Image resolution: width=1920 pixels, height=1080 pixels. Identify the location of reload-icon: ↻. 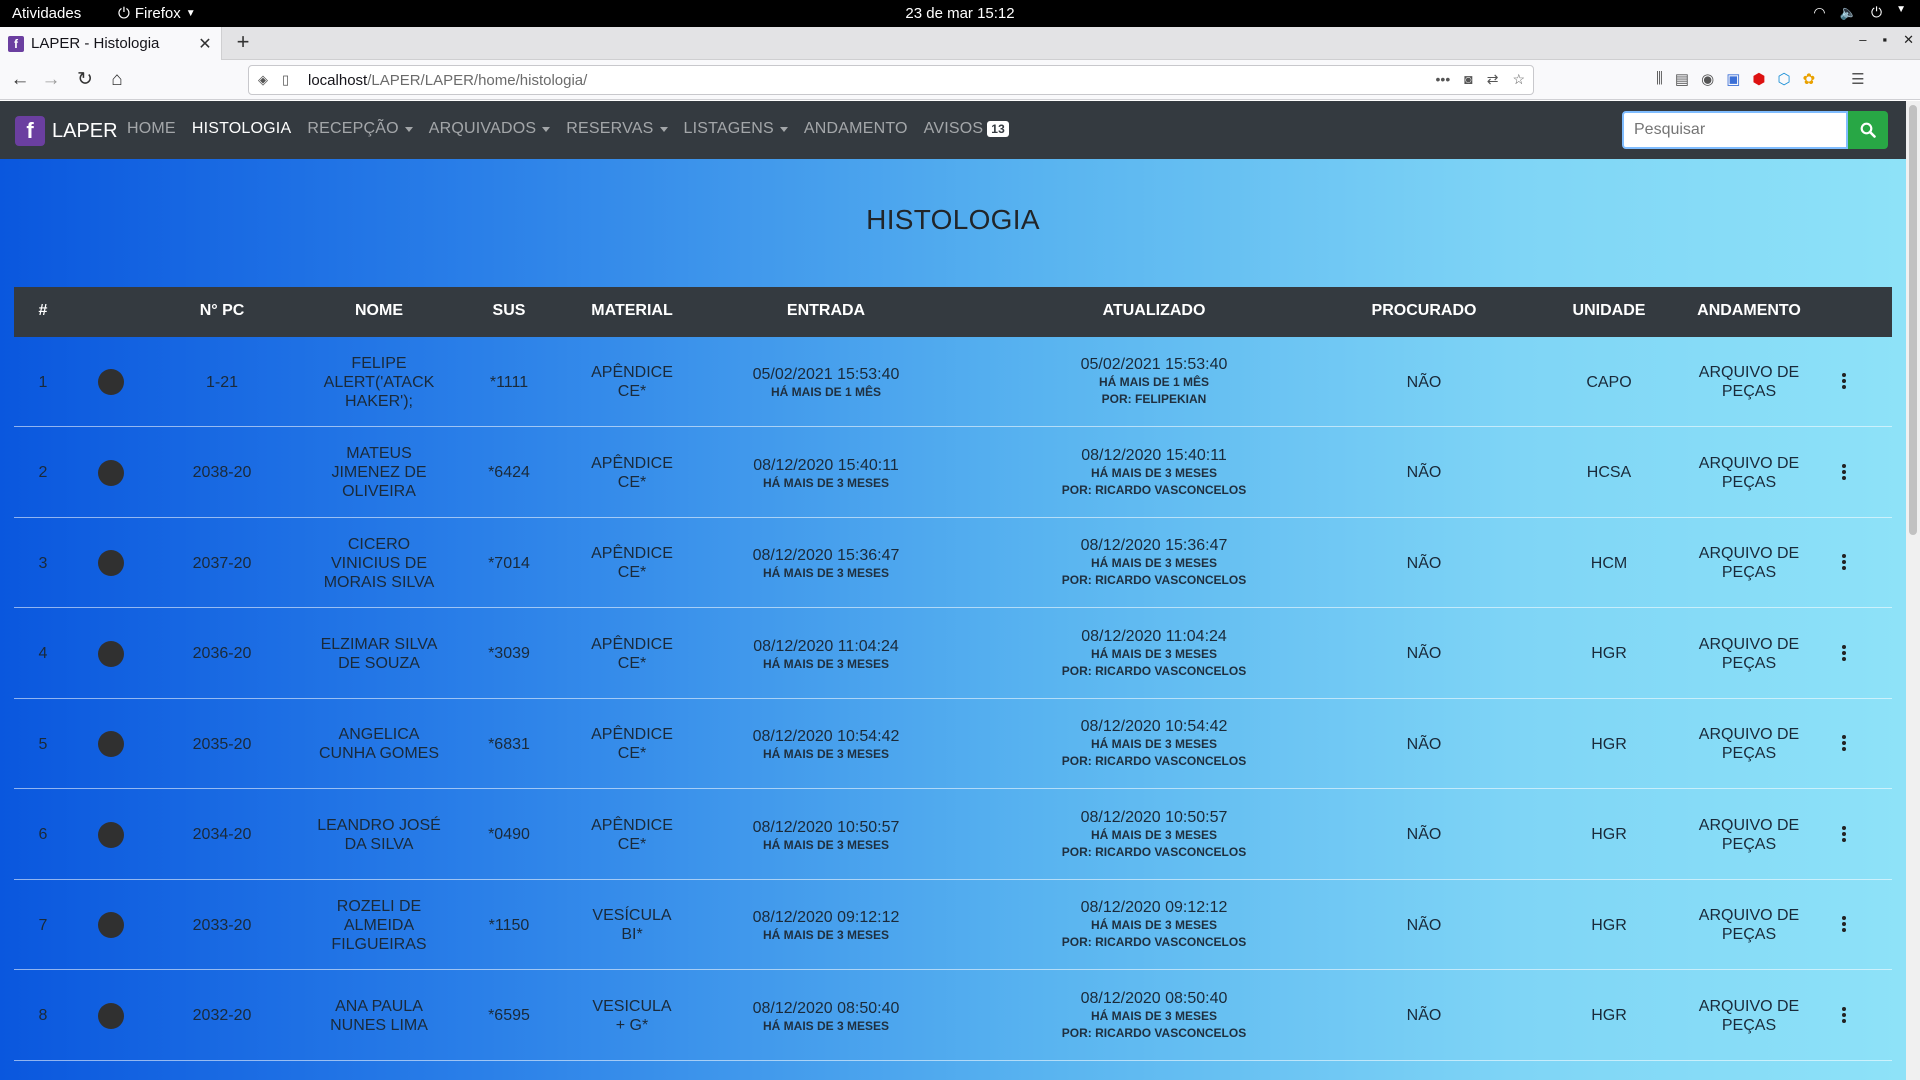
(85, 80).